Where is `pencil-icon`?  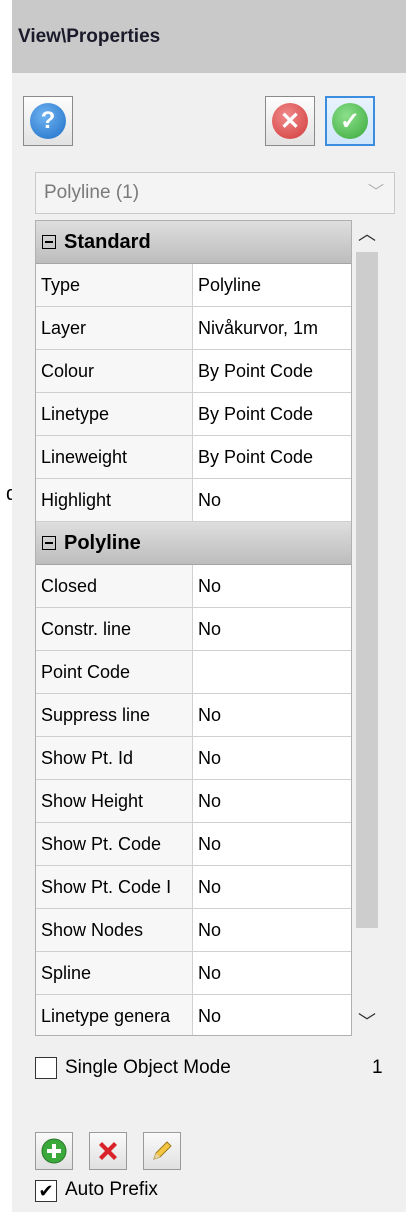
pencil-icon is located at coordinates (162, 1150).